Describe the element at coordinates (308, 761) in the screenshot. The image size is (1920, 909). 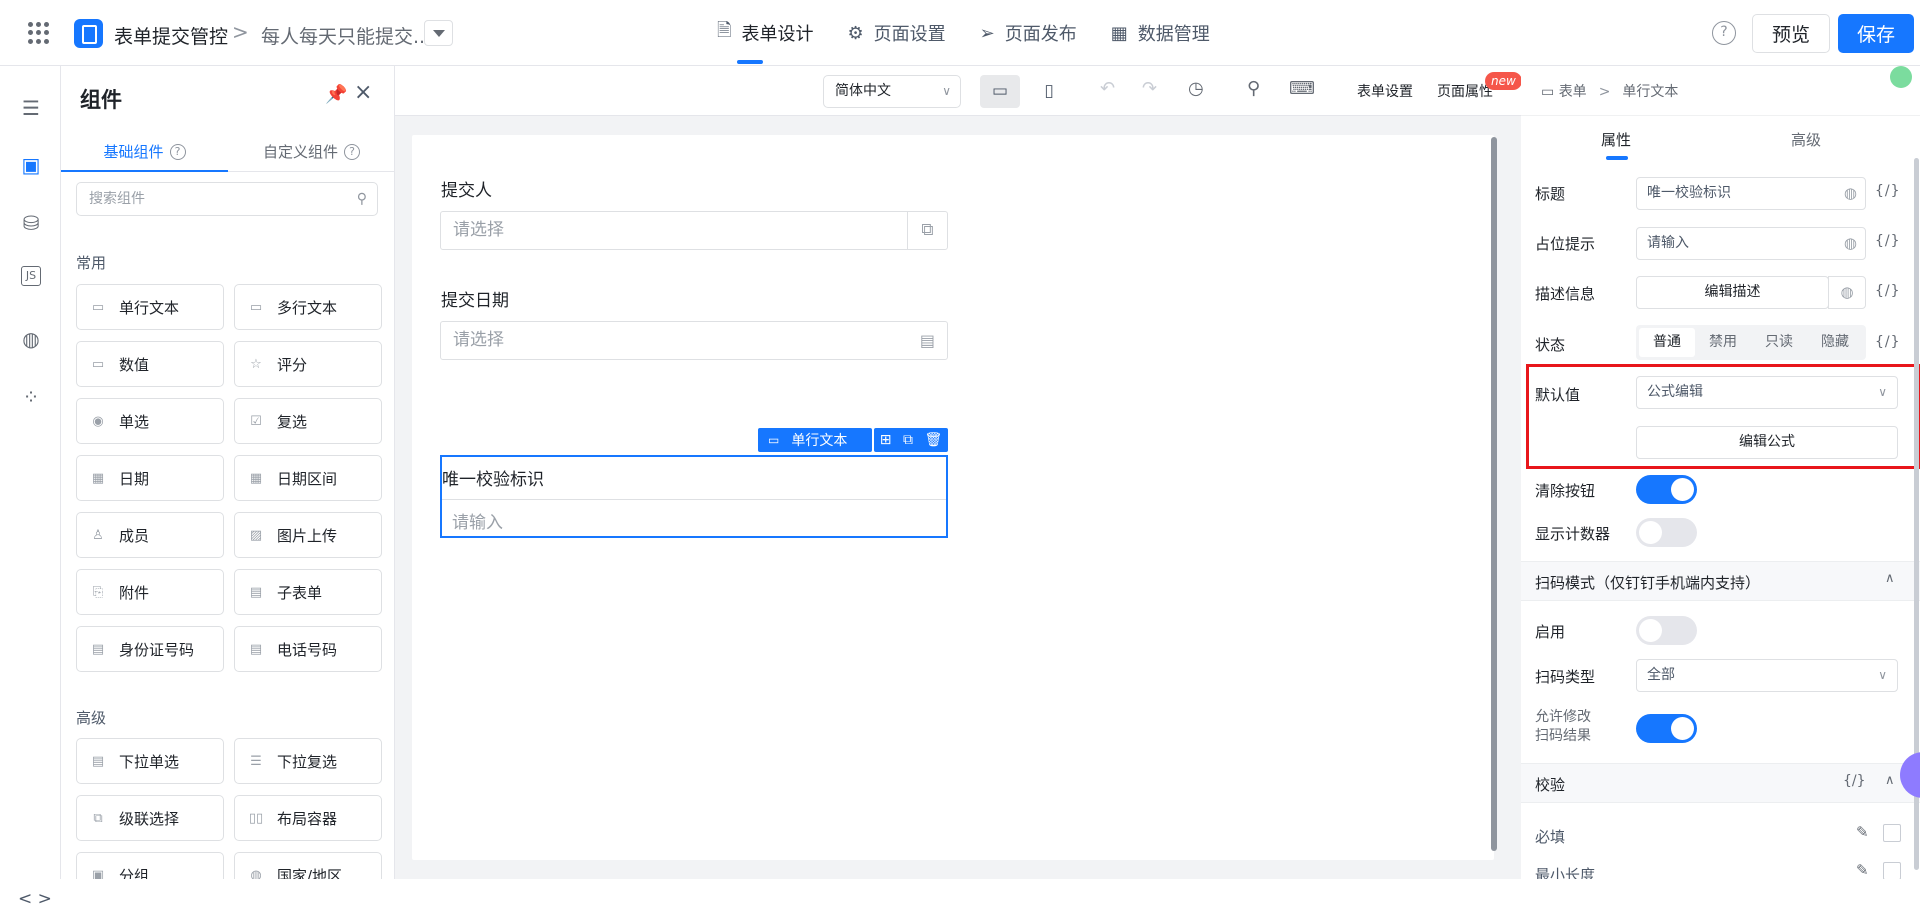
I see `component-dropdown-multi: ☰ 下拉复选` at that location.